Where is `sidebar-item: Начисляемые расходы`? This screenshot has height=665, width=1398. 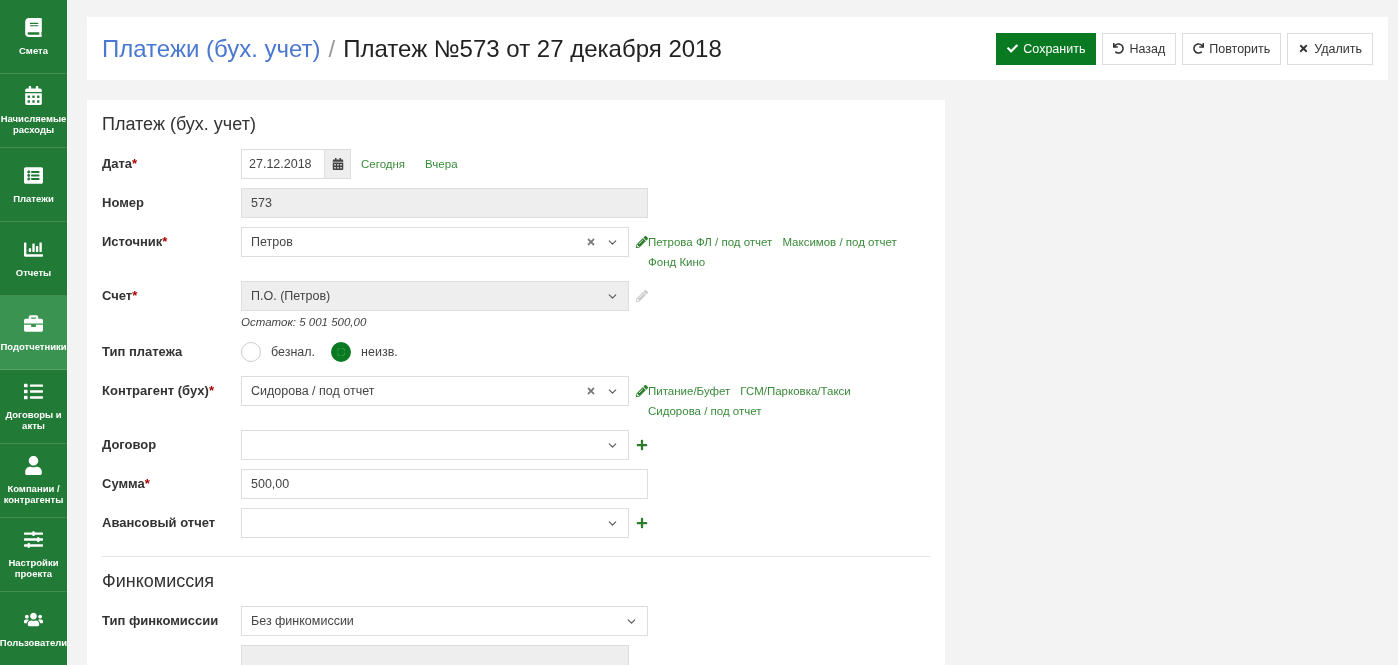
sidebar-item: Начисляемые расходы is located at coordinates (33, 111).